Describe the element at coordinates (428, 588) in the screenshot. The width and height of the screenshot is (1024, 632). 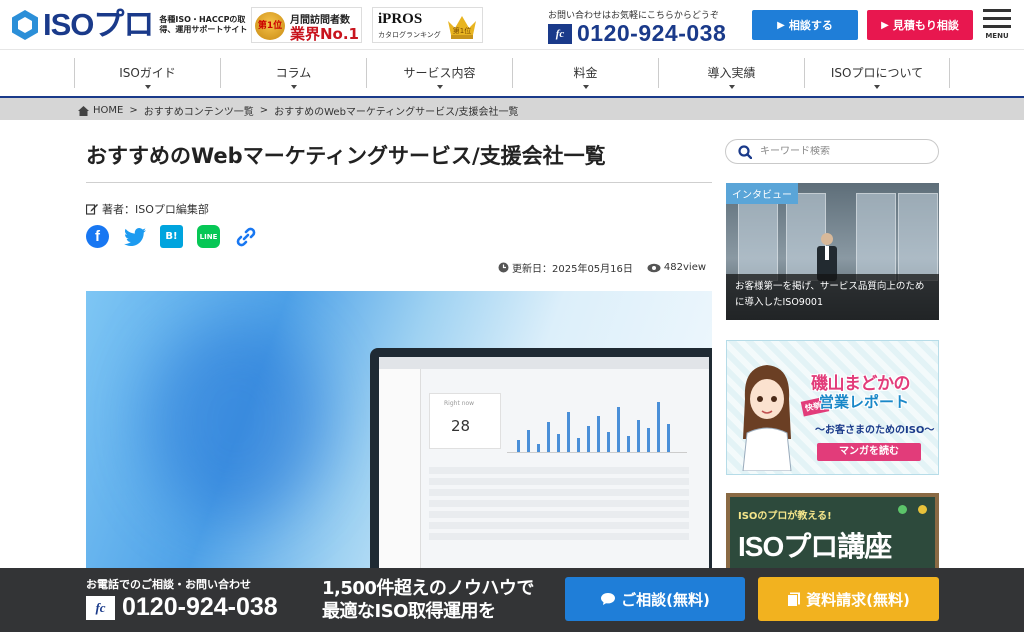
I see `cta-message-line1: 1,500件超えのノウハウで` at that location.